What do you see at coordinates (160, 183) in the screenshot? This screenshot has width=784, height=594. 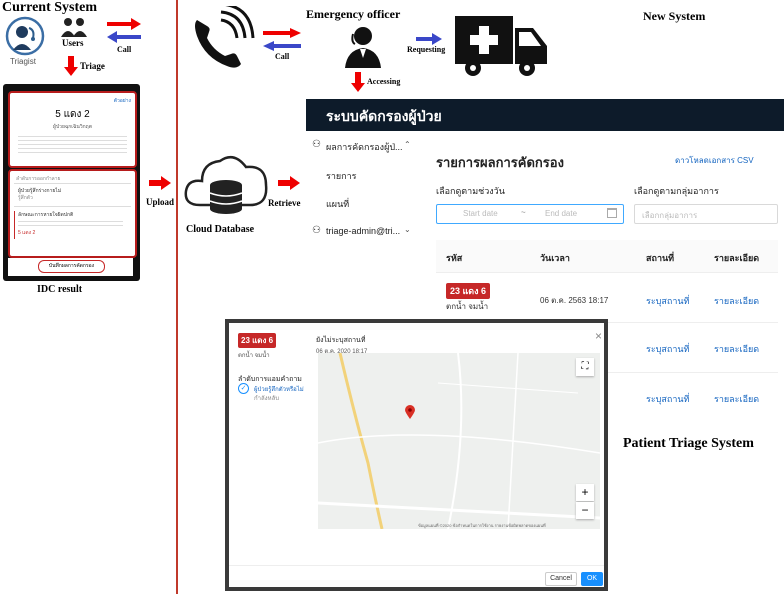 I see `upload-arrow-icon` at bounding box center [160, 183].